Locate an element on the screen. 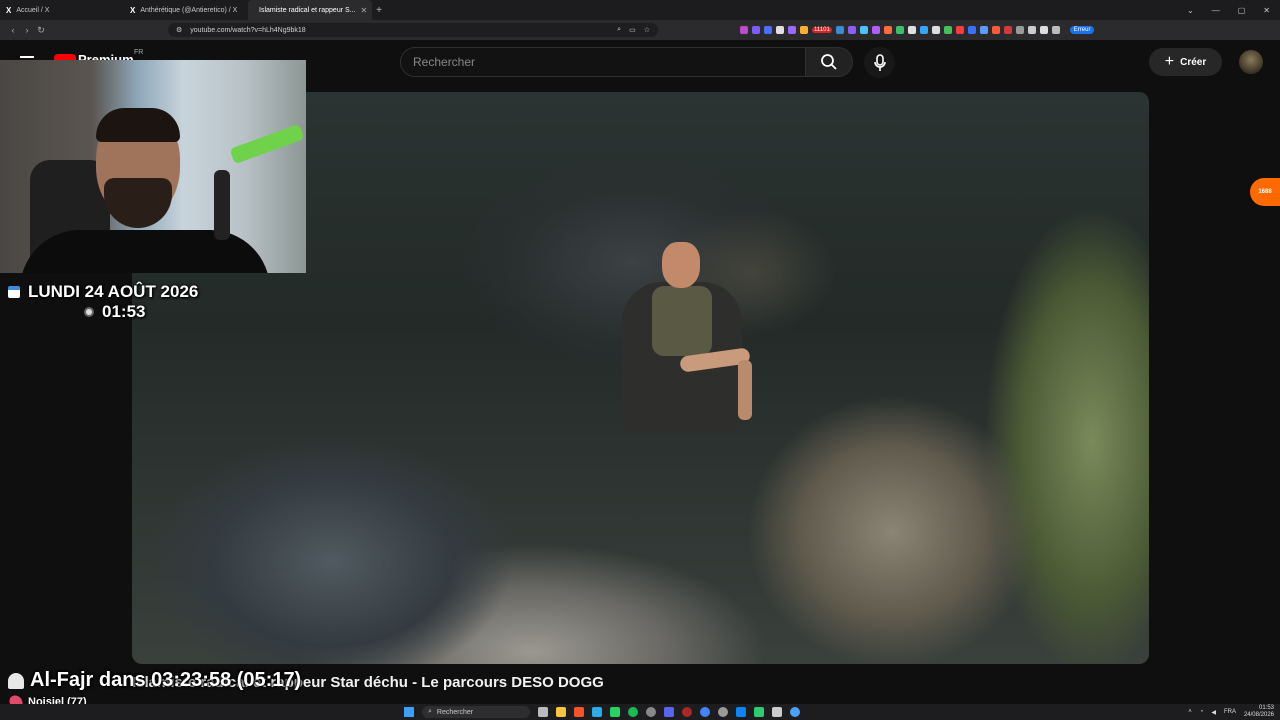  maximize-icon: ▢ is located at coordinates (1242, 10).